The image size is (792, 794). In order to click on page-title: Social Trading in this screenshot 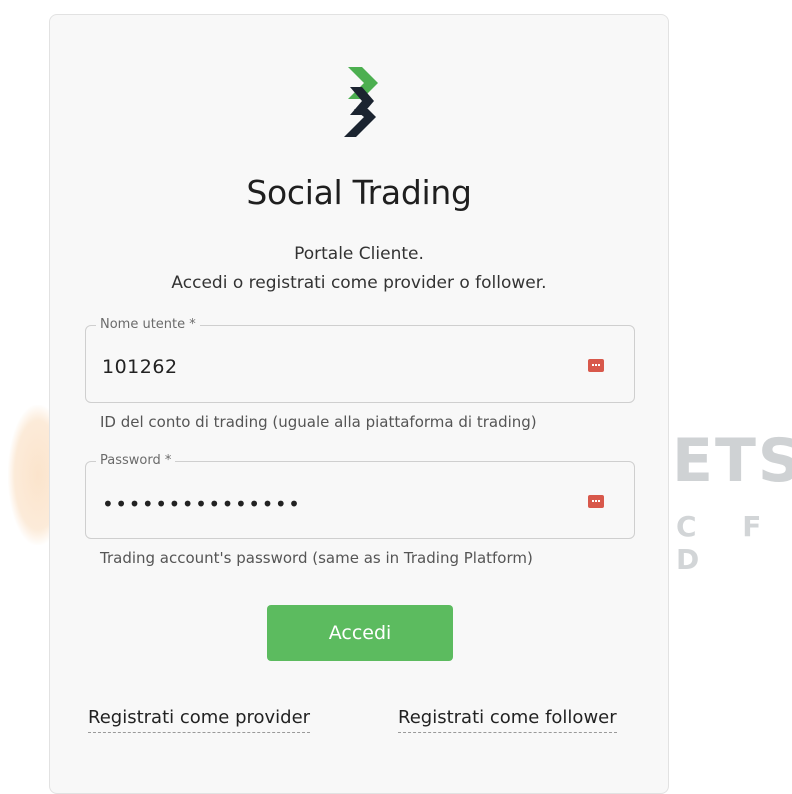, I will do `click(359, 192)`.